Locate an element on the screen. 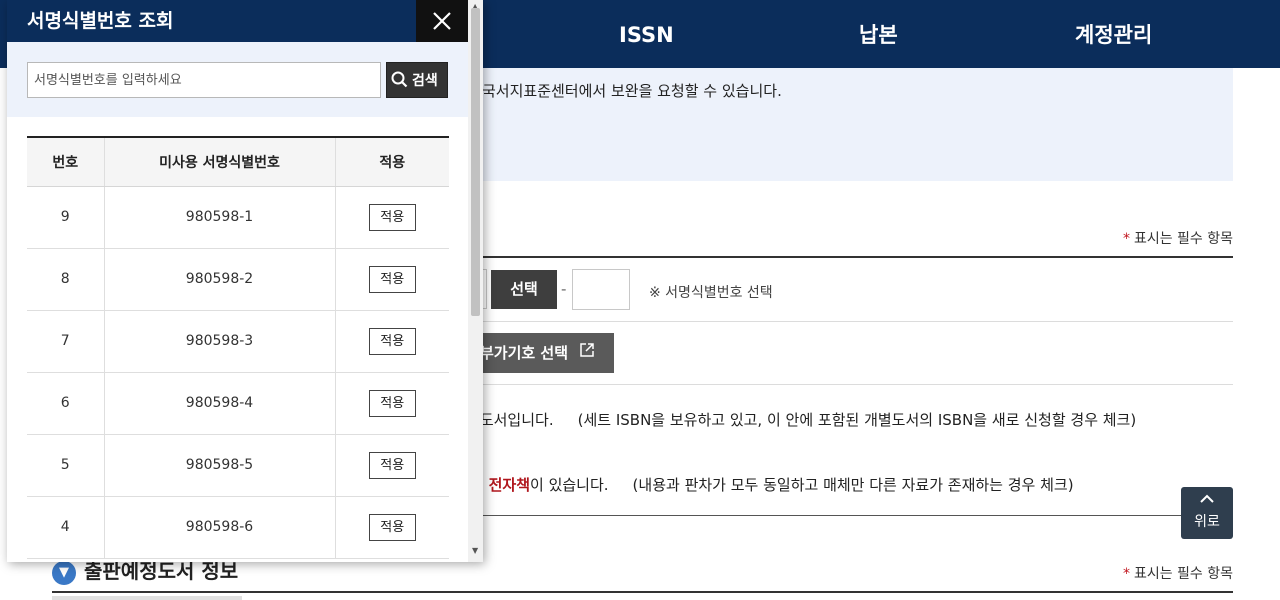  close-icon is located at coordinates (442, 21).